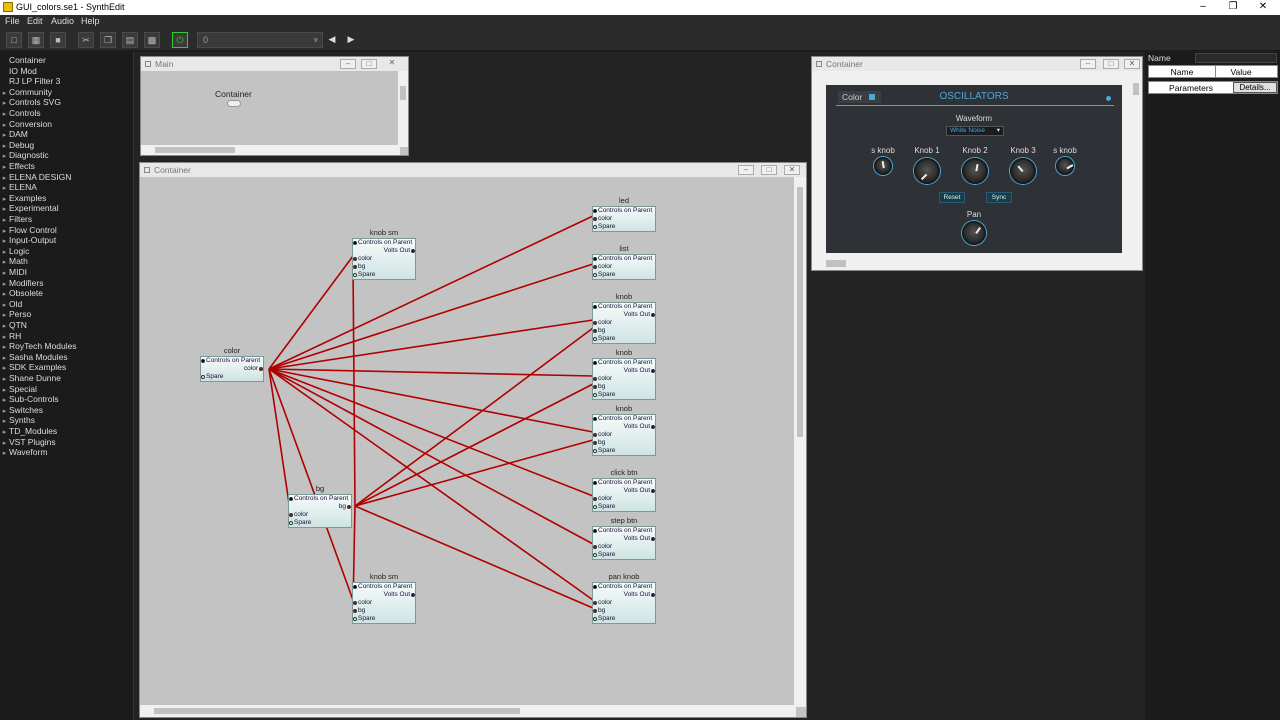 The height and width of the screenshot is (720, 1280). What do you see at coordinates (24, 452) in the screenshot?
I see `sidebar-item-waveform: ▸ Waveform` at bounding box center [24, 452].